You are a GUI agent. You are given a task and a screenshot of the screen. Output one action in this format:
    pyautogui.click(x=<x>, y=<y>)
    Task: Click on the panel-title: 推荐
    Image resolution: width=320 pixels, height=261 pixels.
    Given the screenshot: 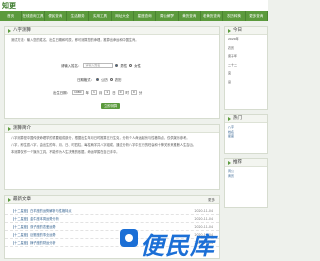 What is the action you would take?
    pyautogui.click(x=237, y=162)
    